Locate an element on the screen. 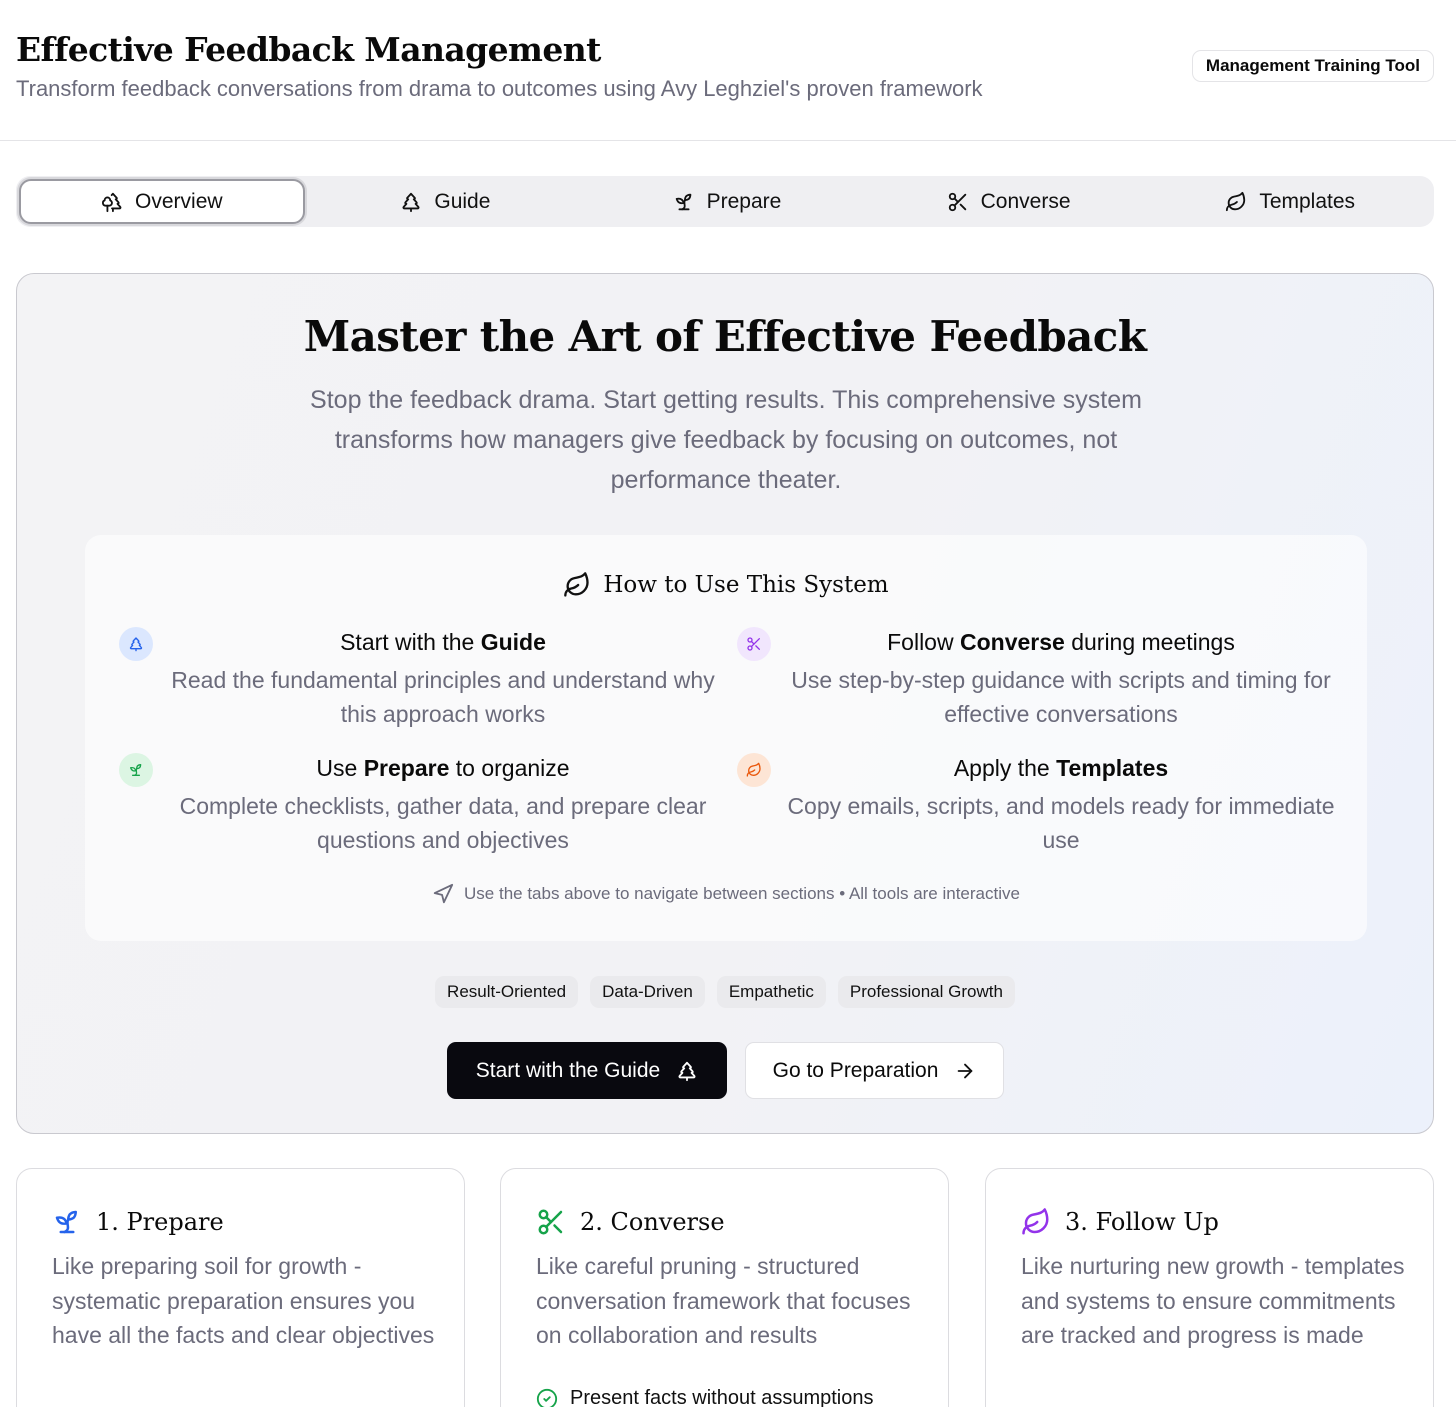 The height and width of the screenshot is (1407, 1456). button-label: Start with the Guide is located at coordinates (568, 1070).